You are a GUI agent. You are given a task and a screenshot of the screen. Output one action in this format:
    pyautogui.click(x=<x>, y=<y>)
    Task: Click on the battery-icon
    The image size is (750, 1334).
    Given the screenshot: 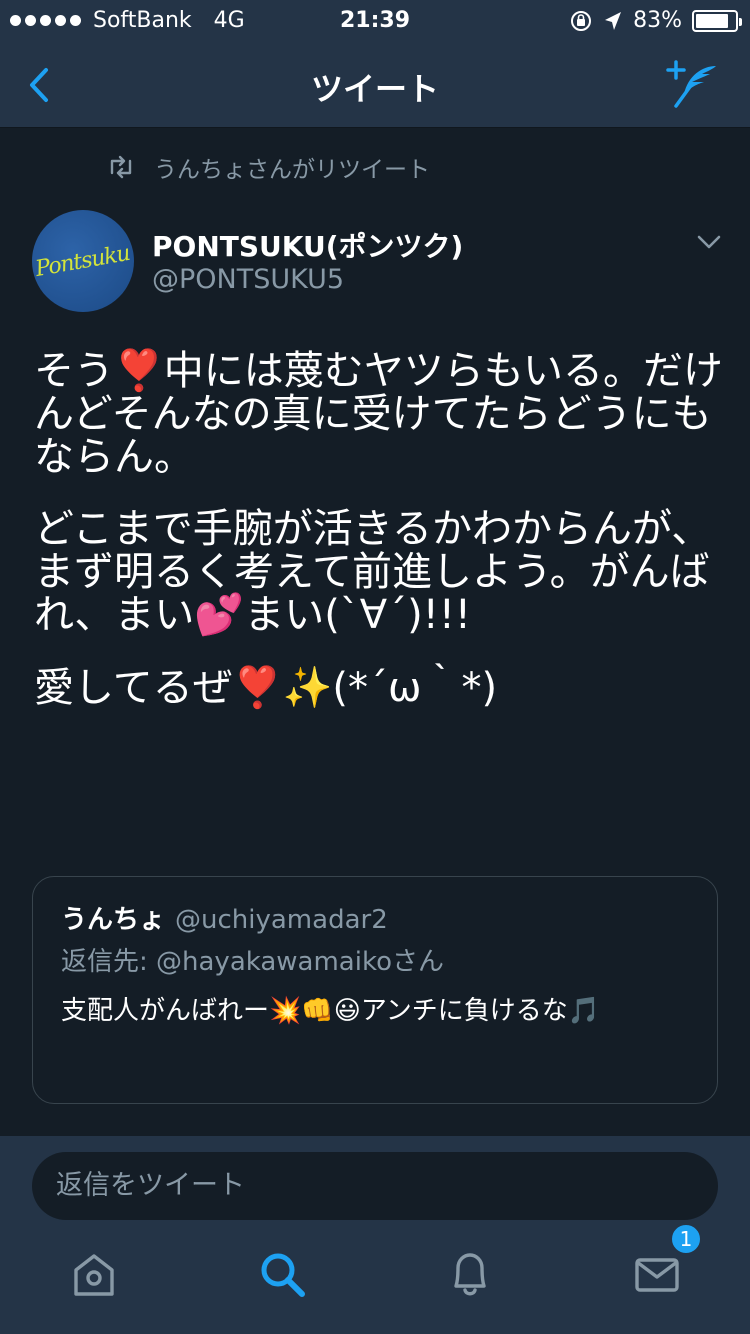 What is the action you would take?
    pyautogui.click(x=717, y=20)
    